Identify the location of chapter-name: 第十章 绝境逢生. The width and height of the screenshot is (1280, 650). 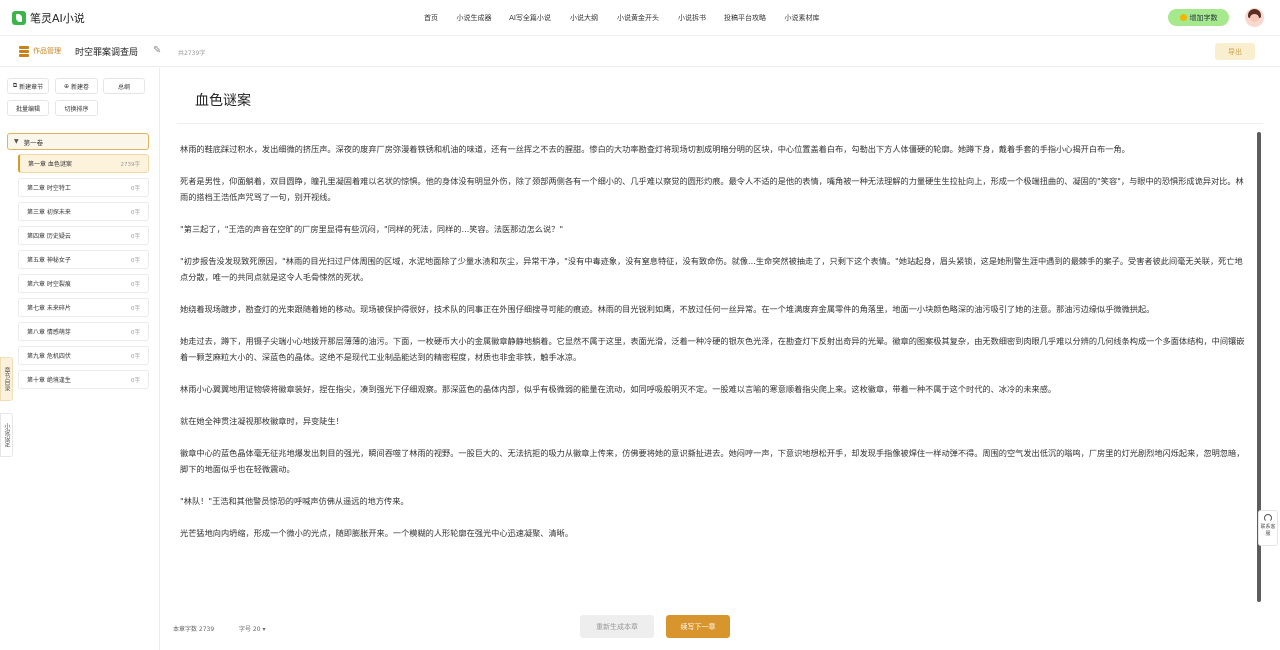
(49, 380).